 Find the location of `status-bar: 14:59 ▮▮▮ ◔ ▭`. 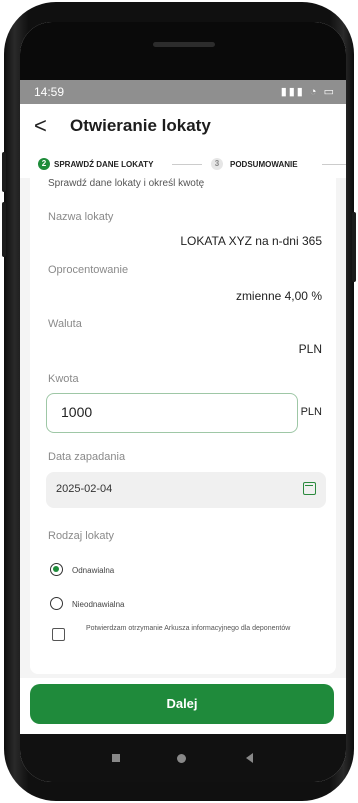

status-bar: 14:59 ▮▮▮ ◔ ▭ is located at coordinates (183, 92).